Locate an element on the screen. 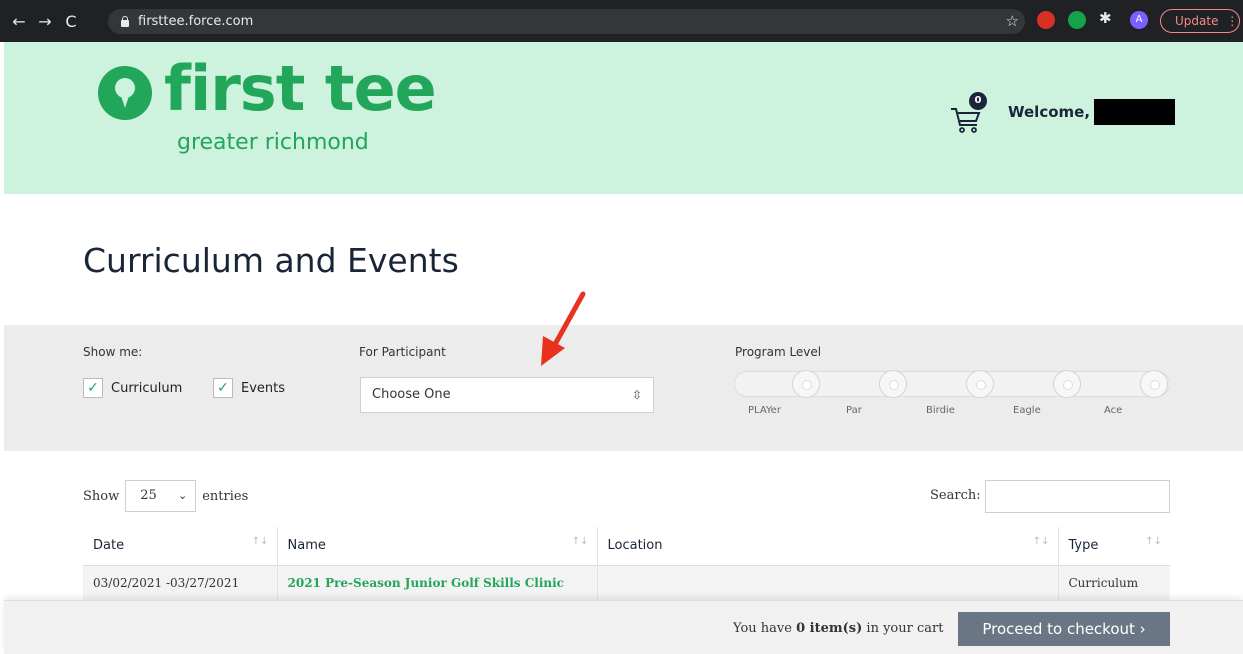  profile-avatar: A is located at coordinates (1139, 20).